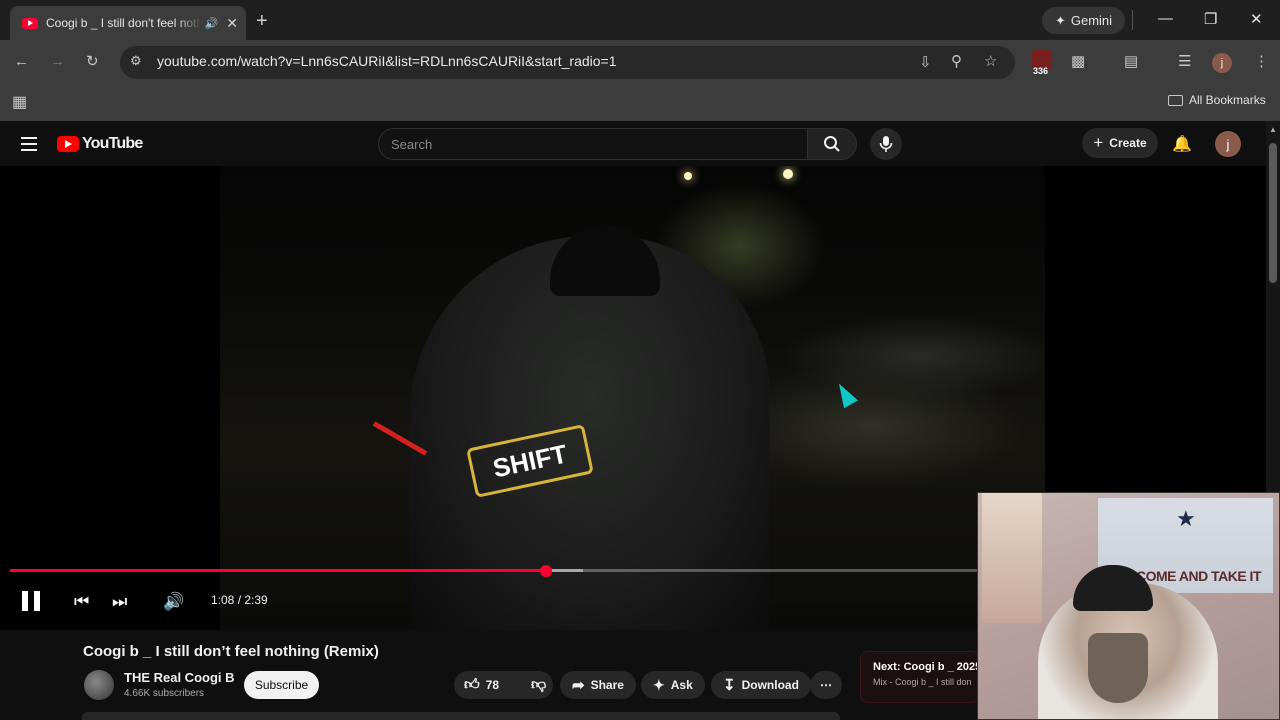  I want to click on download-button: ↧ Download, so click(761, 685).